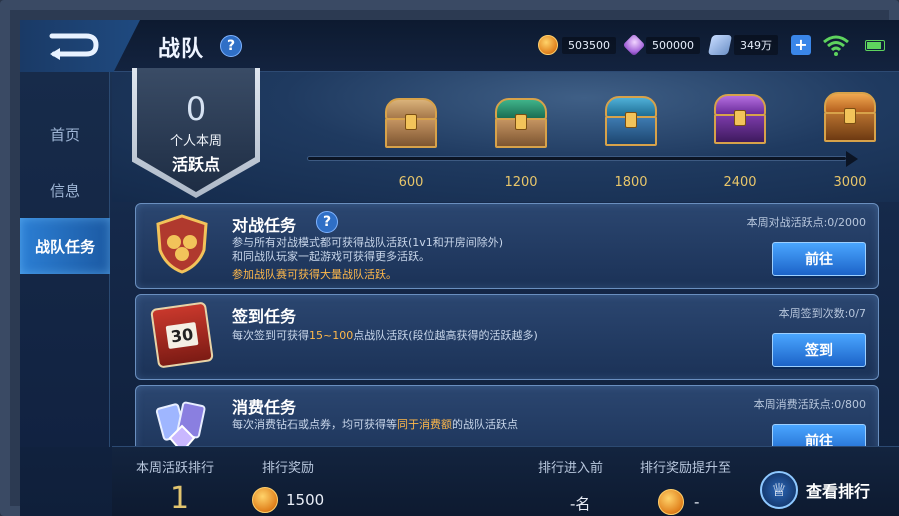  What do you see at coordinates (756, 45) in the screenshot?
I see `coupon-value: 349万` at bounding box center [756, 45].